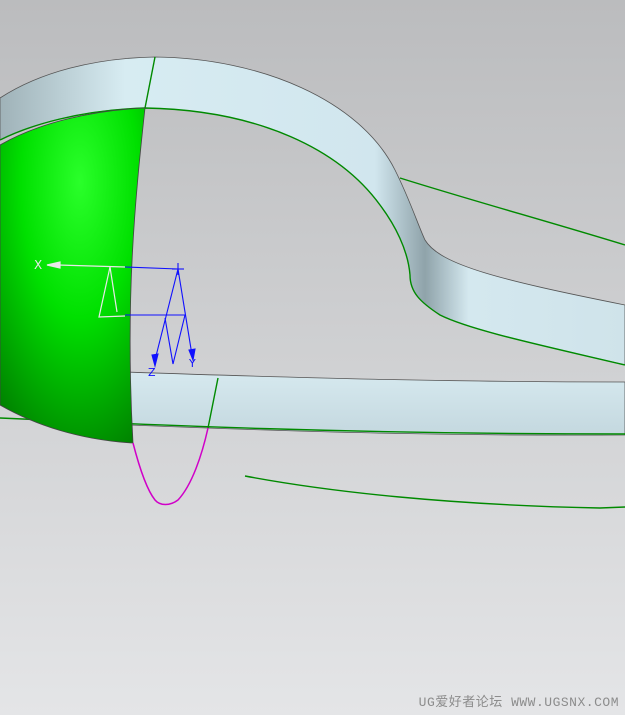 This screenshot has width=625, height=715. I want to click on sphere-body, so click(73, 275).